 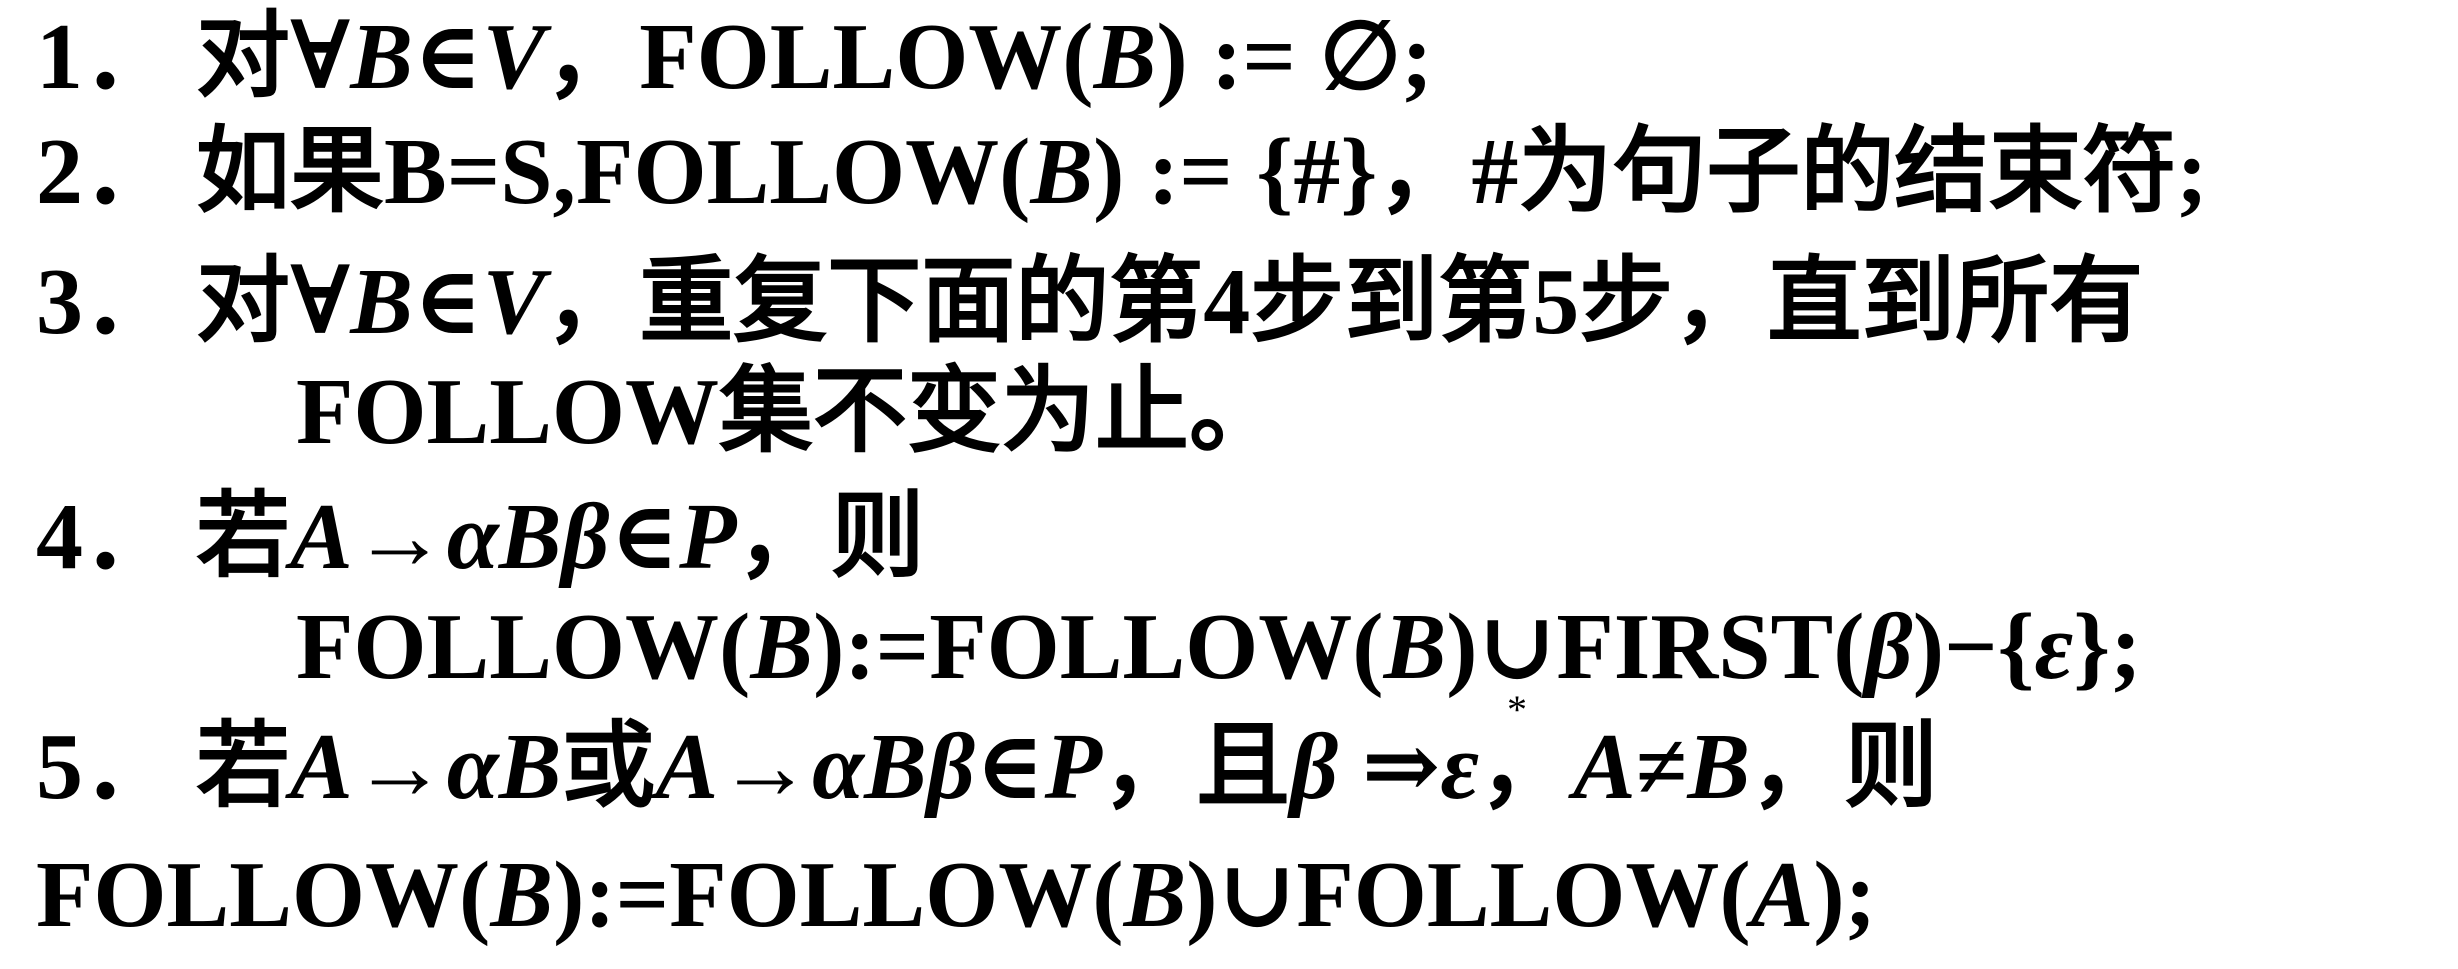 I want to click on step-number: 3．, so click(x=107, y=302).